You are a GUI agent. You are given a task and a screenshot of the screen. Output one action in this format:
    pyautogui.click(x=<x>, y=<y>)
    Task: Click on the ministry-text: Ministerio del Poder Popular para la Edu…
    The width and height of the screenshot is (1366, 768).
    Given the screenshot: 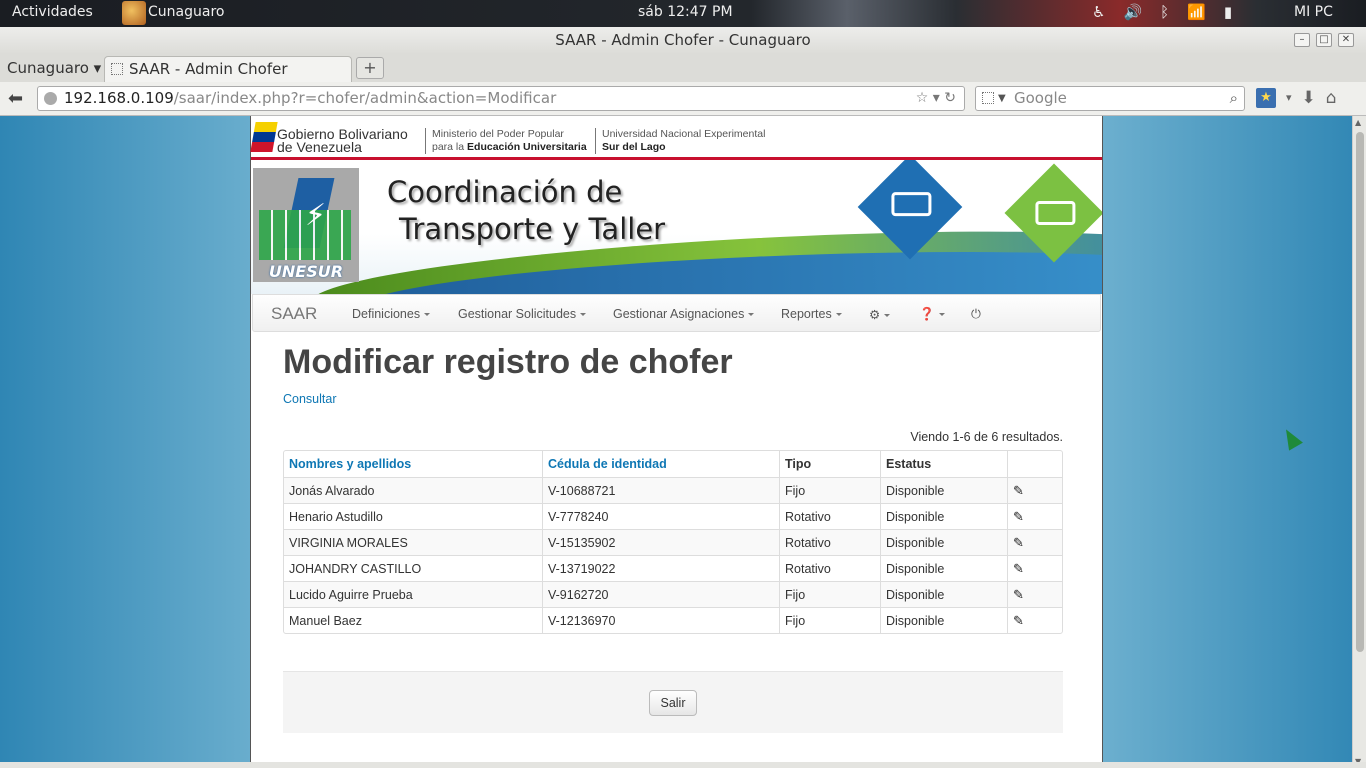 What is the action you would take?
    pyautogui.click(x=506, y=141)
    